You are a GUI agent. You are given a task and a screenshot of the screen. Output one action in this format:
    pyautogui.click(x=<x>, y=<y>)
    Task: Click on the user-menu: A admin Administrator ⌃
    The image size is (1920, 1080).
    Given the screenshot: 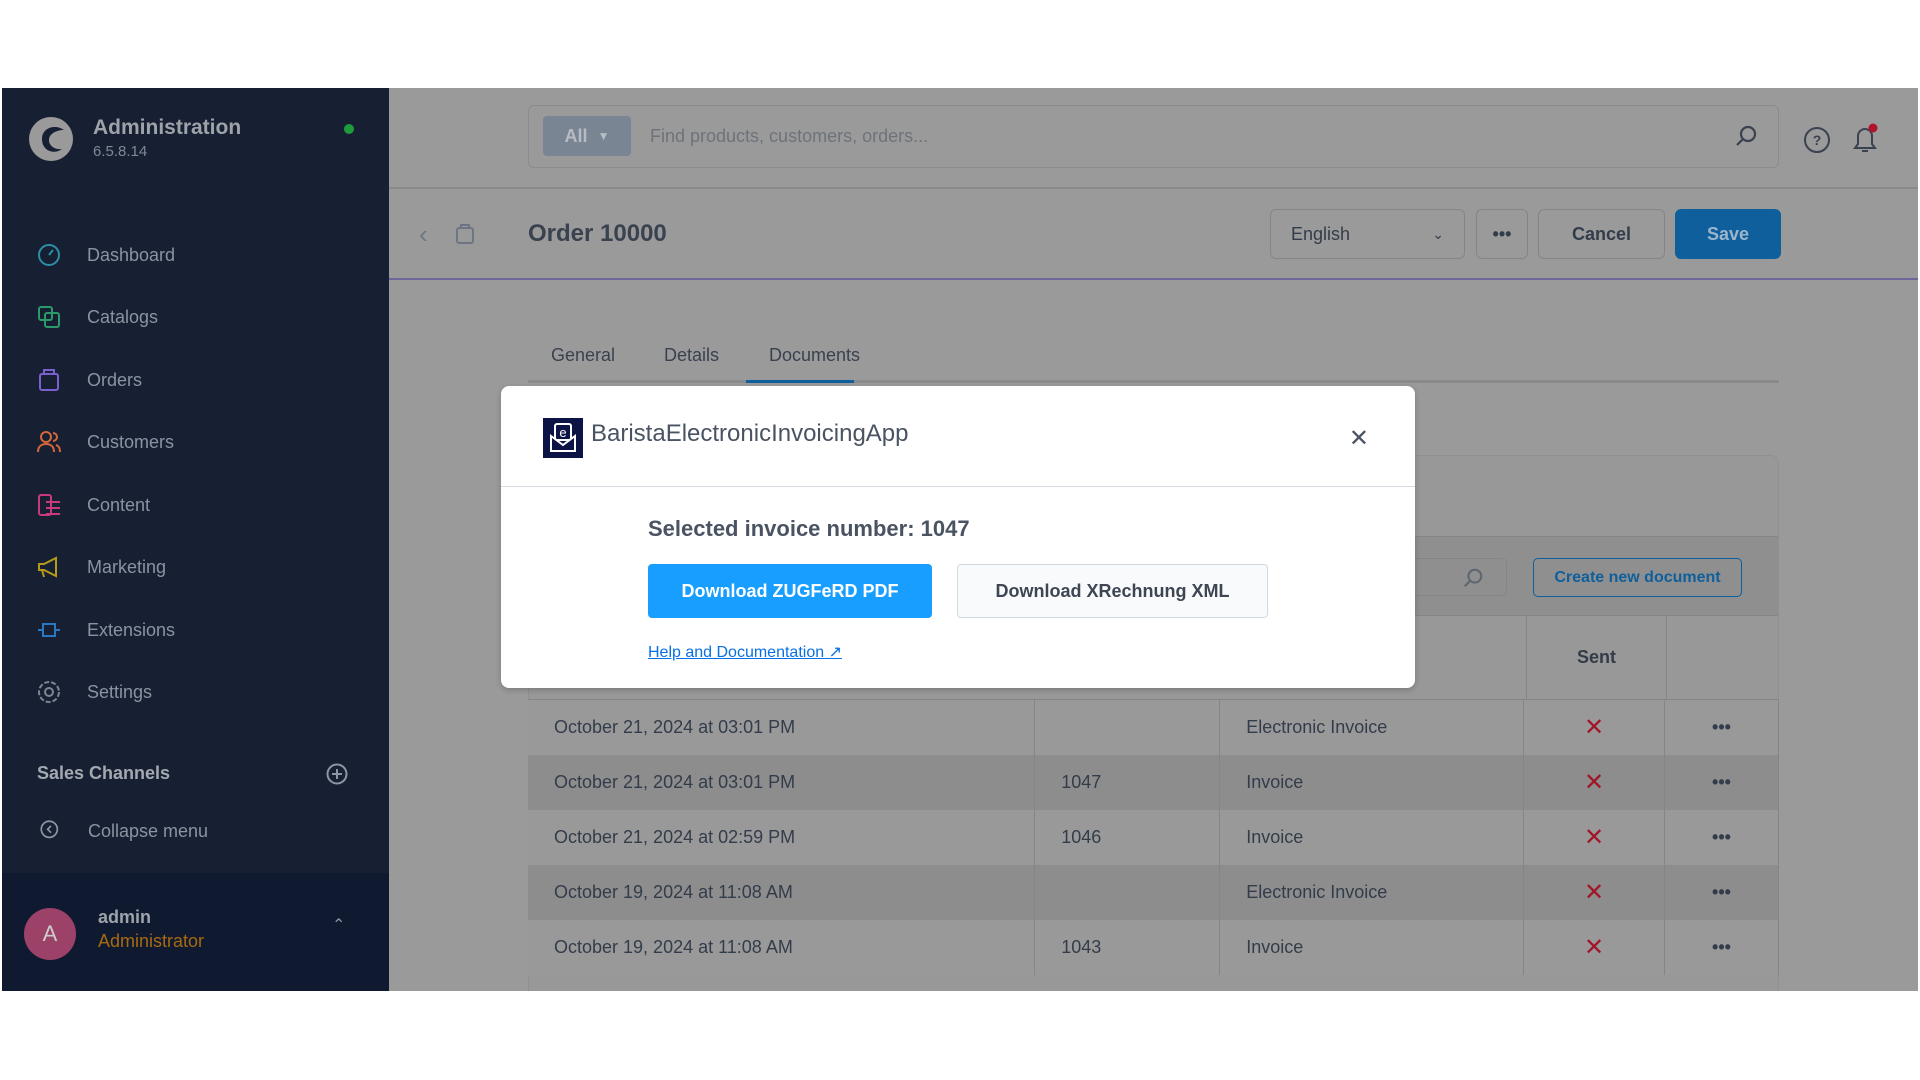 What is the action you would take?
    pyautogui.click(x=195, y=932)
    